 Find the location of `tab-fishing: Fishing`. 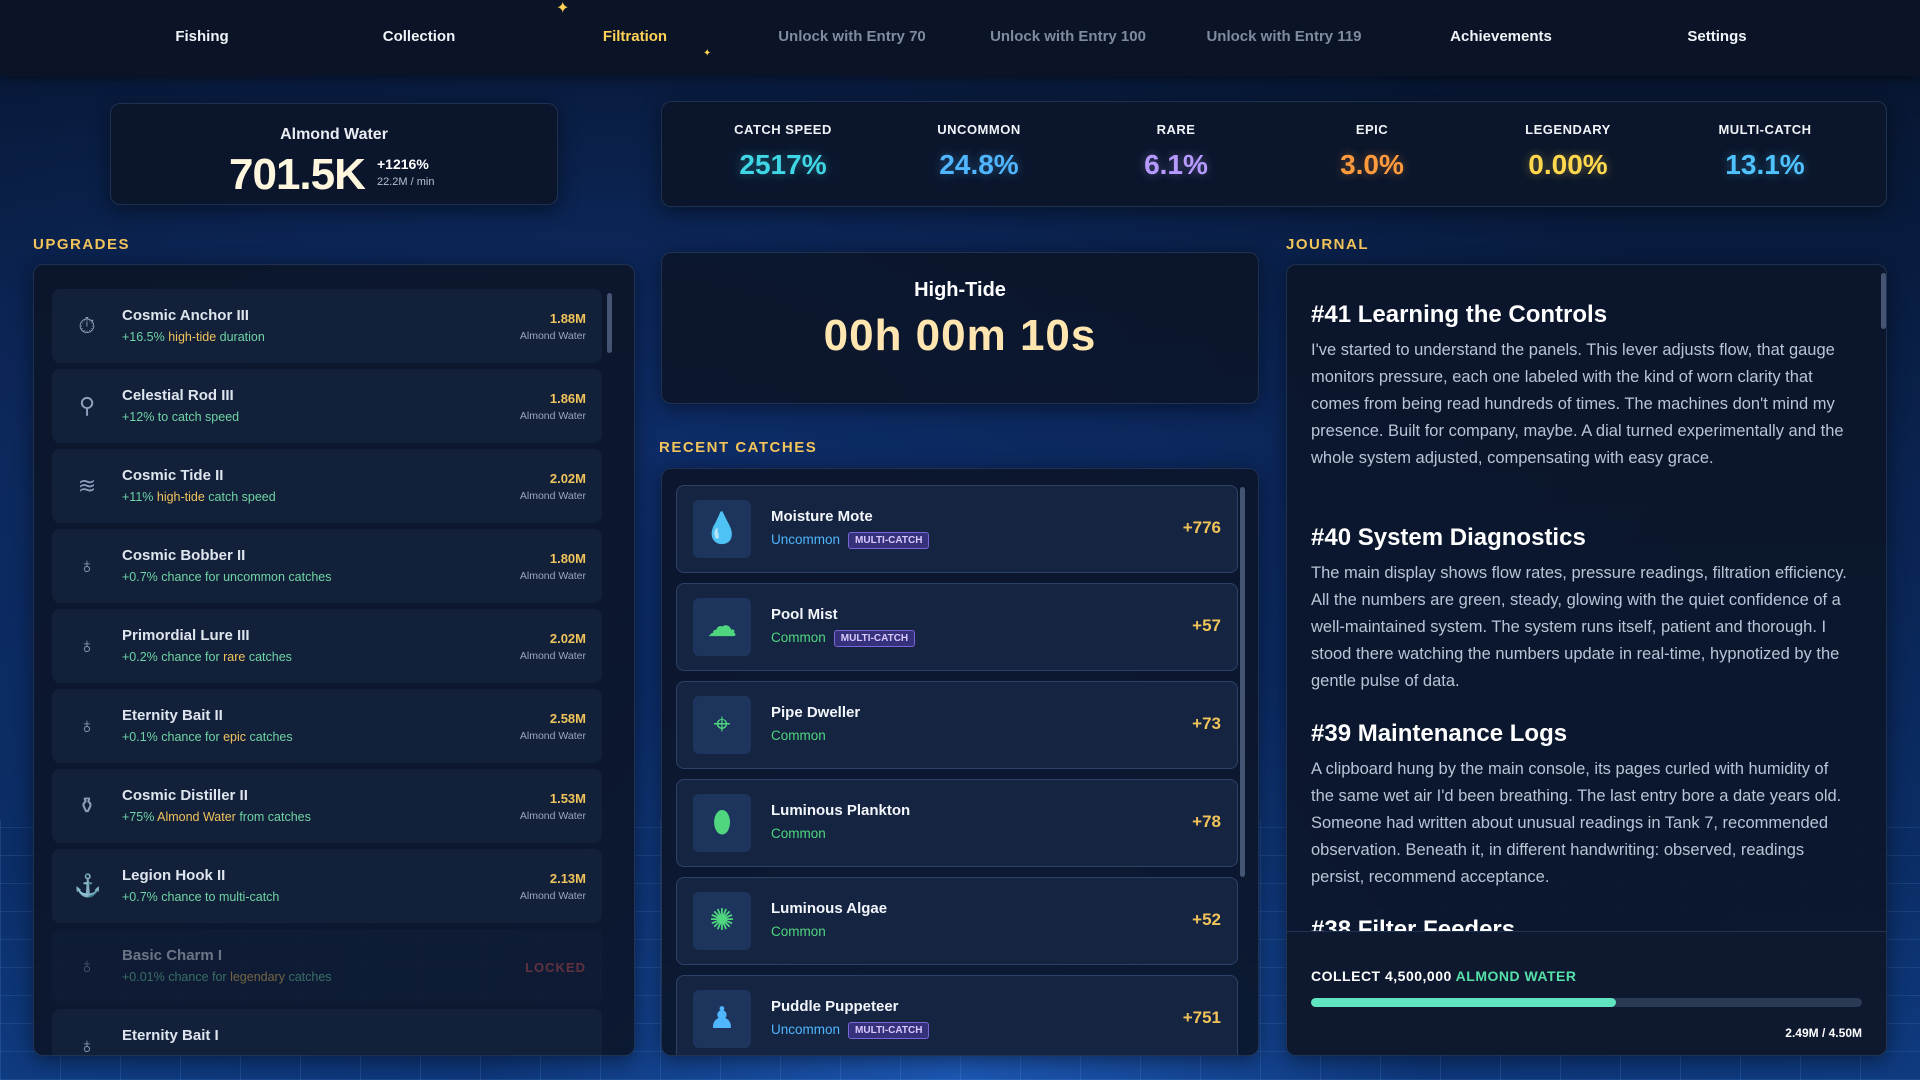

tab-fishing: Fishing is located at coordinates (202, 36).